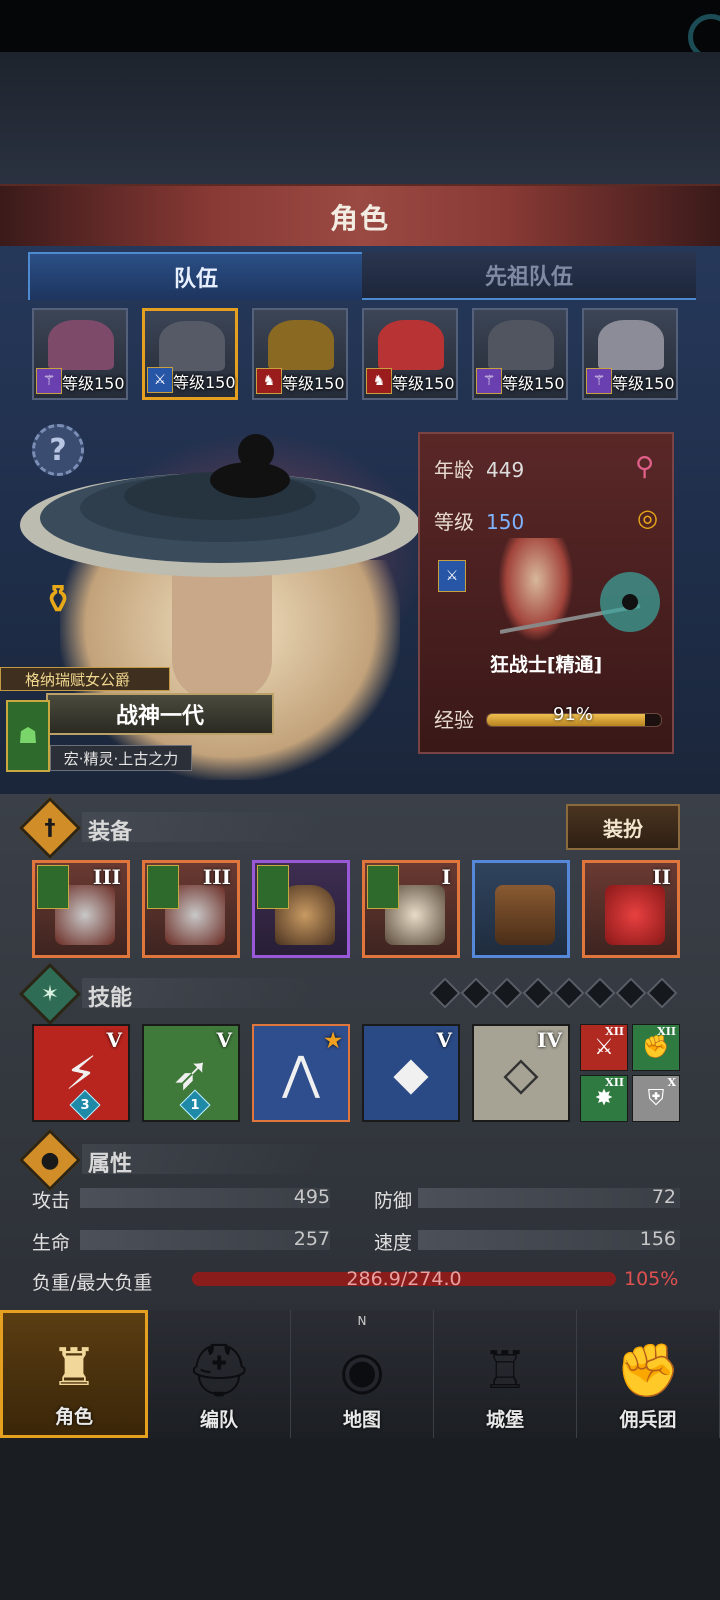 The width and height of the screenshot is (720, 1600). Describe the element at coordinates (269, 381) in the screenshot. I see `beast-icon: ♞` at that location.